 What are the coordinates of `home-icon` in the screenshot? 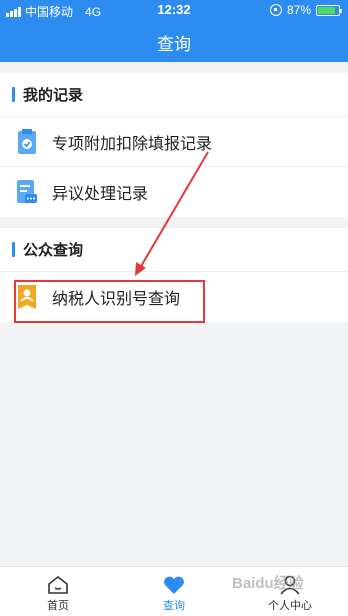 It's located at (58, 584).